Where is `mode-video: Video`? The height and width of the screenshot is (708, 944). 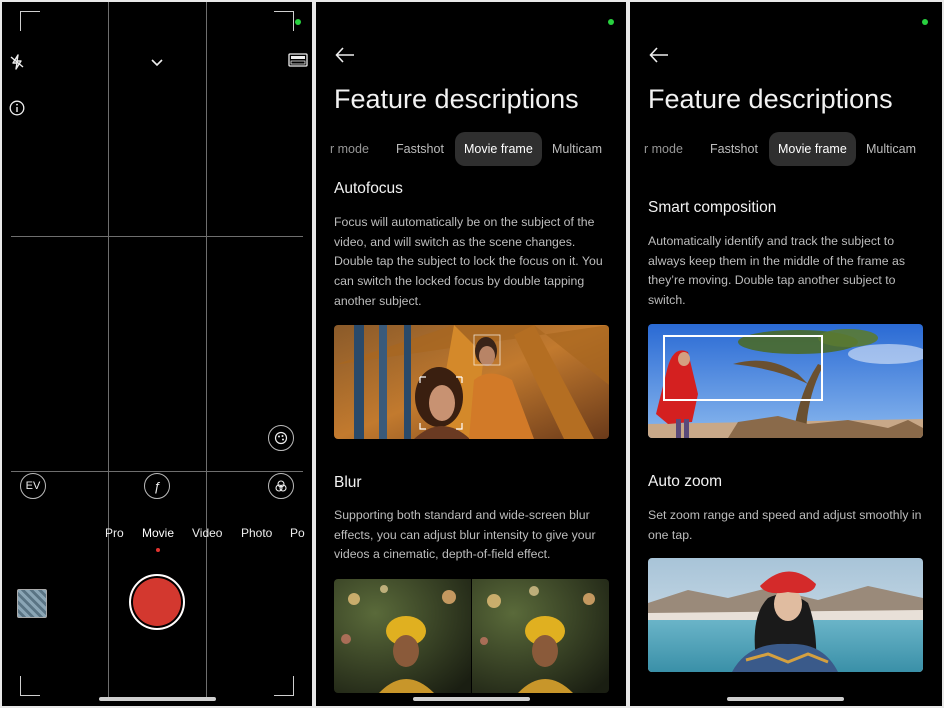
mode-video: Video is located at coordinates (207, 533).